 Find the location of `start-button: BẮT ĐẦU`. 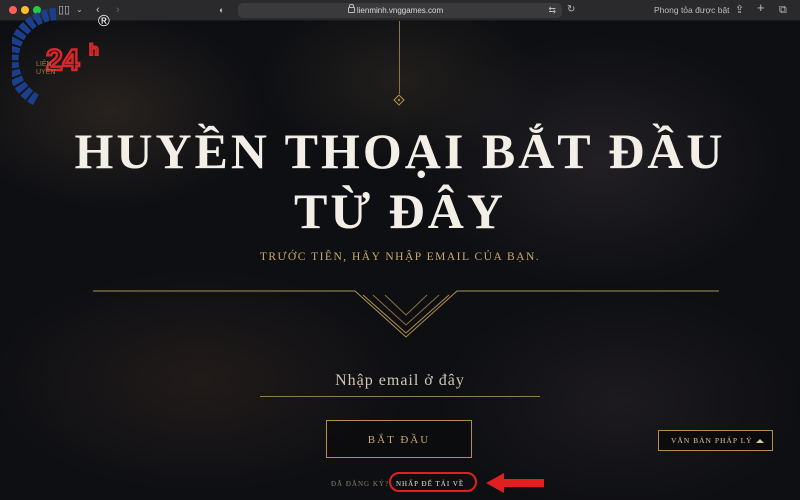

start-button: BẮT ĐẦU is located at coordinates (399, 439).